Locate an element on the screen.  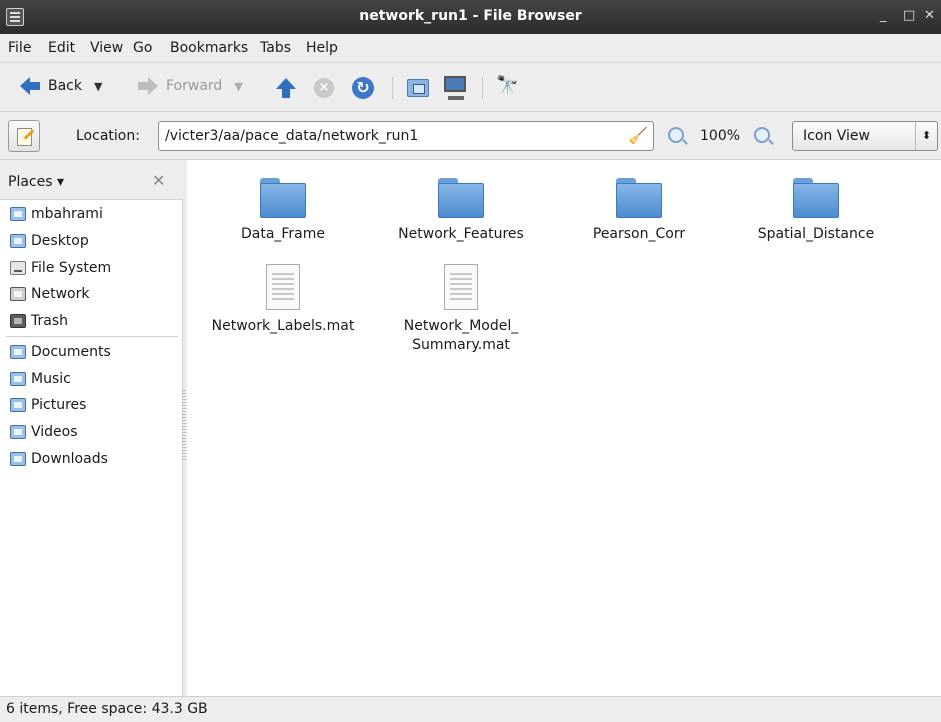
search-icon: 🔭 is located at coordinates (507, 85).